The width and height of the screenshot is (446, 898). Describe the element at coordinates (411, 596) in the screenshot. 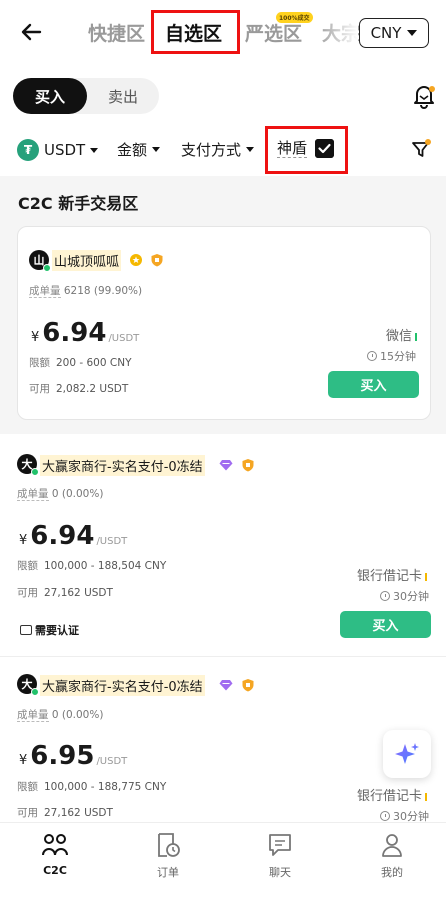

I see `payment-time-value: 30分钟` at that location.